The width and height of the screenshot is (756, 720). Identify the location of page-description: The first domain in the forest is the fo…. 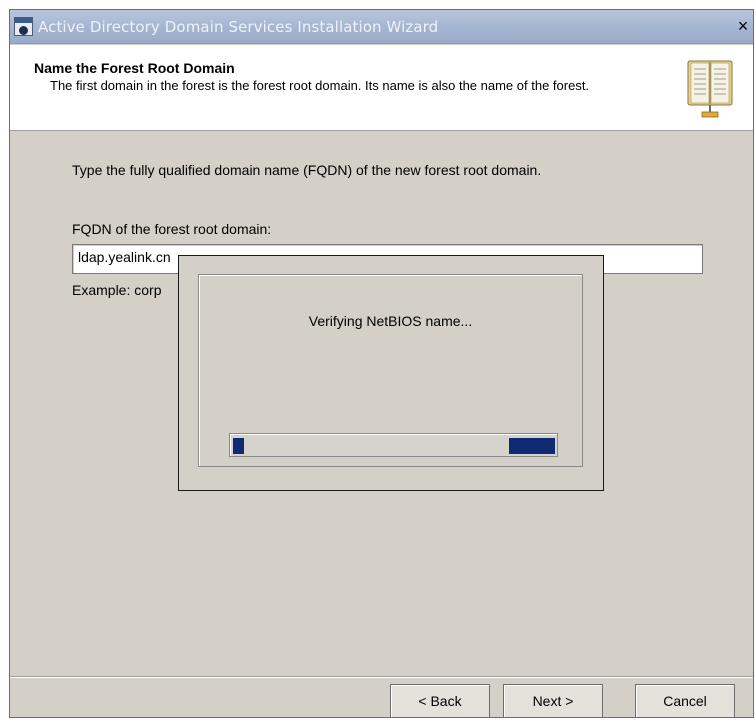
(320, 85).